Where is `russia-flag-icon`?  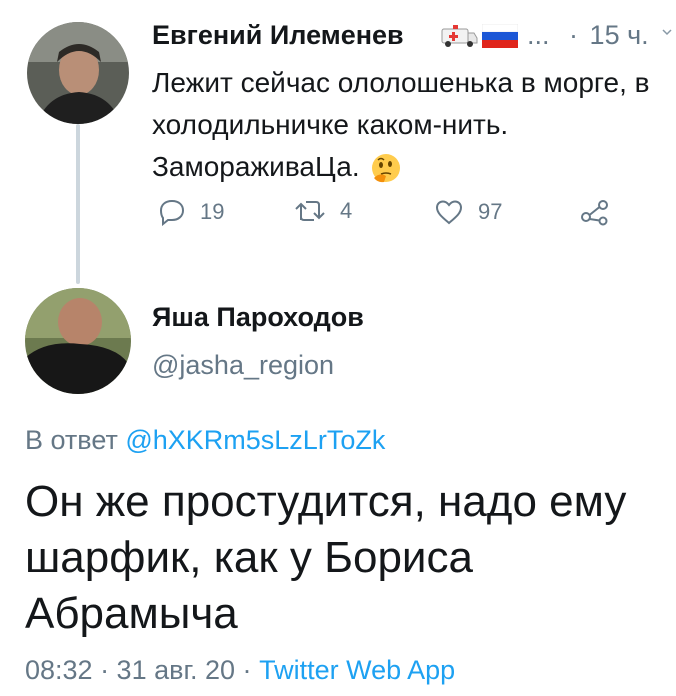
russia-flag-icon is located at coordinates (500, 36).